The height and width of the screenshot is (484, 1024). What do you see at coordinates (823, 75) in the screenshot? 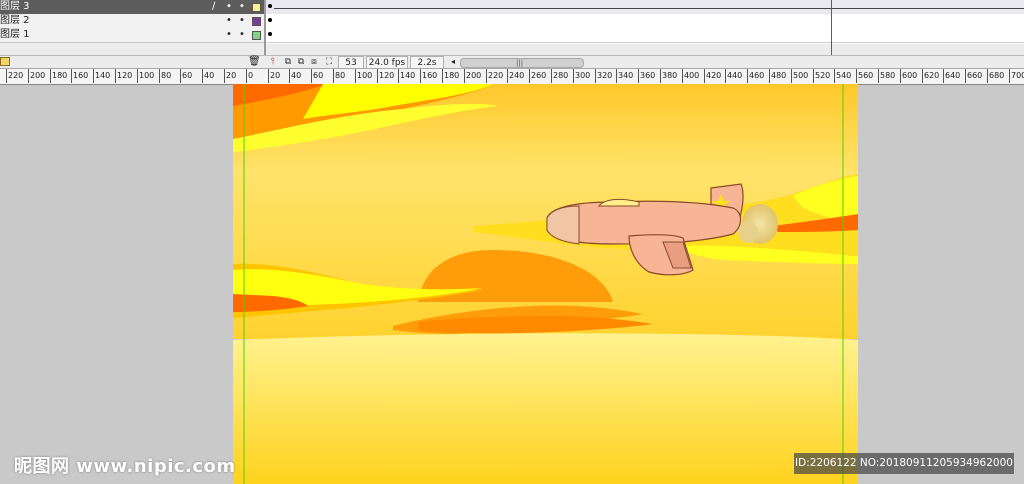
I see `ruler-tick-label: 520` at bounding box center [823, 75].